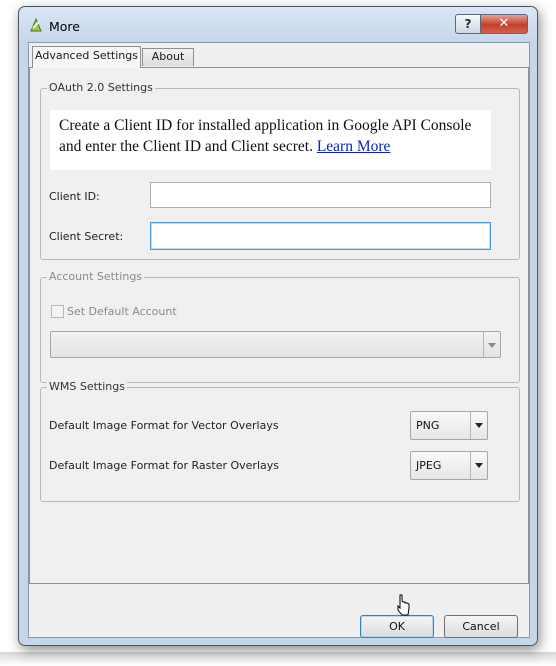  Describe the element at coordinates (36, 24) in the screenshot. I see `qgis-app-icon` at that location.